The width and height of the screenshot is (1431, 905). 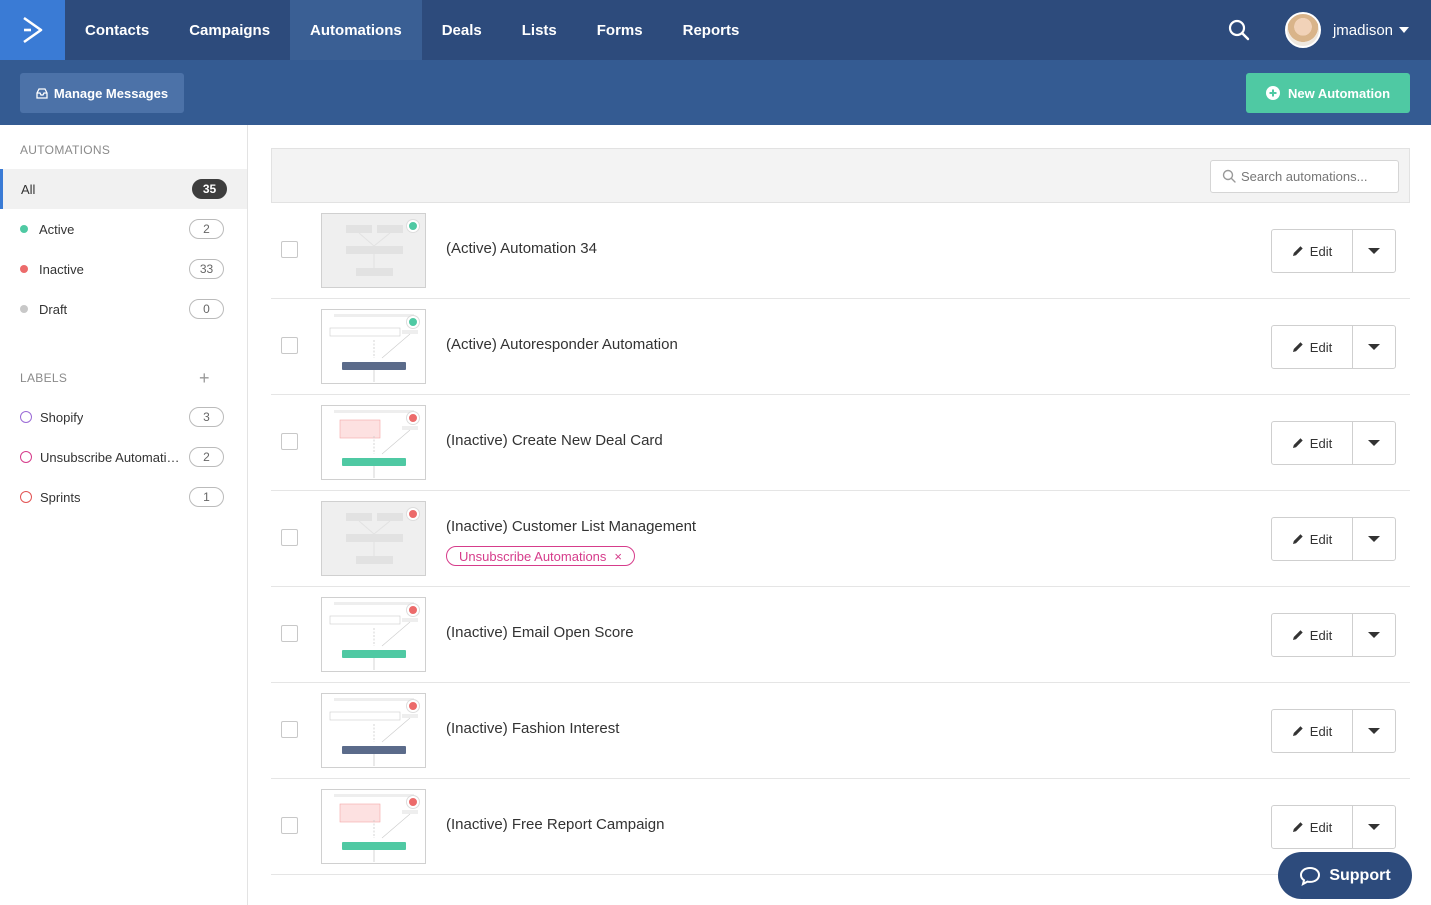 I want to click on filter-draft-label: Draft, so click(x=53, y=309).